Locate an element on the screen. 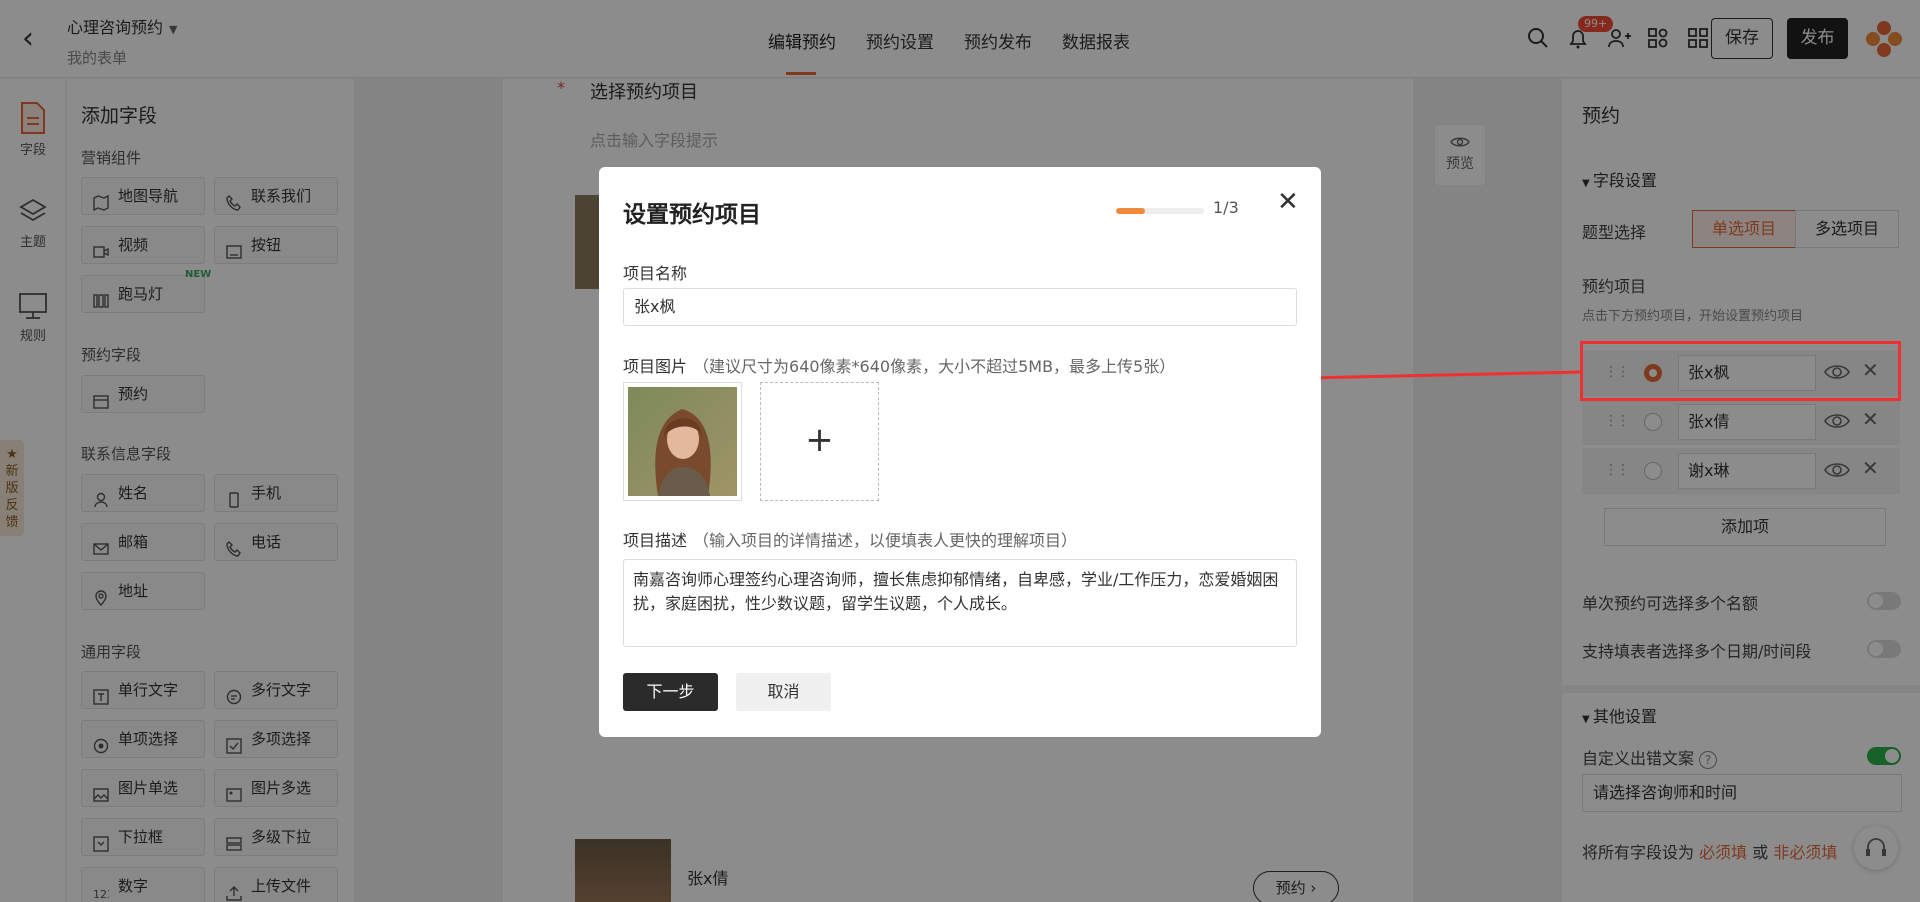 The height and width of the screenshot is (902, 1920). upload-image-button: + is located at coordinates (819, 441).